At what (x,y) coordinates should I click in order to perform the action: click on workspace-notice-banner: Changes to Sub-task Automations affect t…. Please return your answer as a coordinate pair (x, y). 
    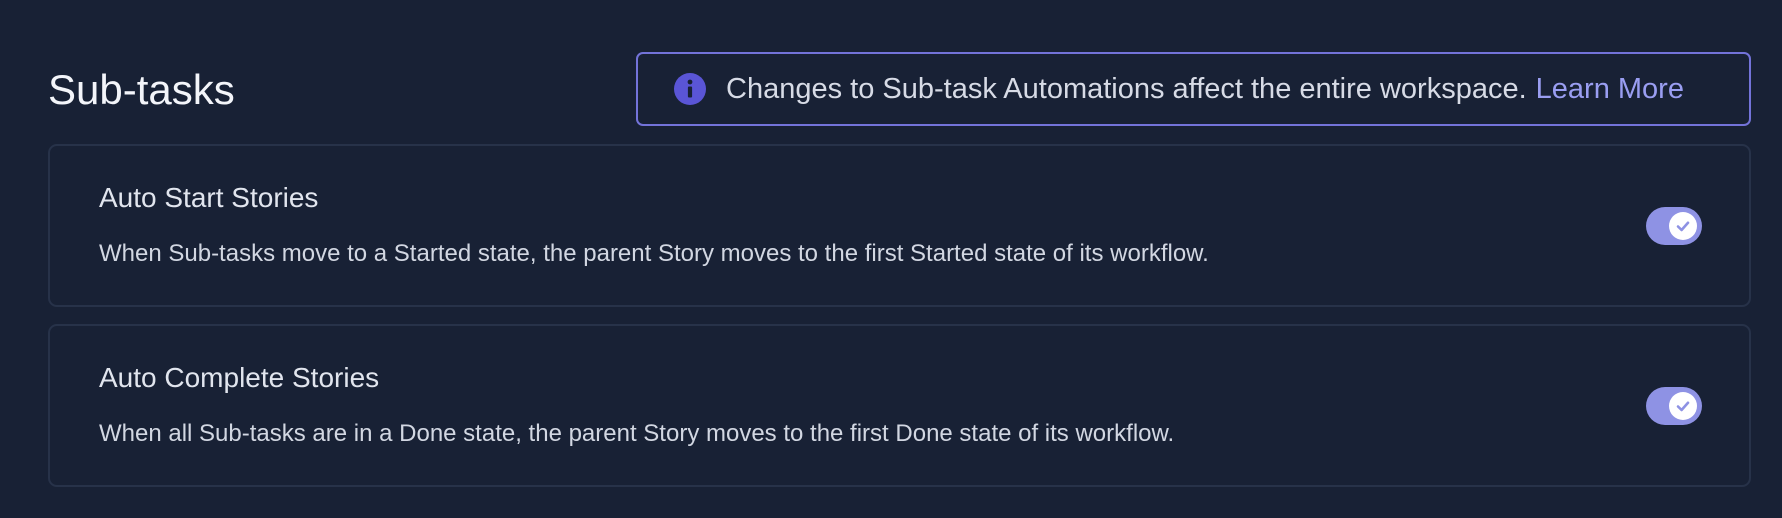
    Looking at the image, I should click on (1193, 89).